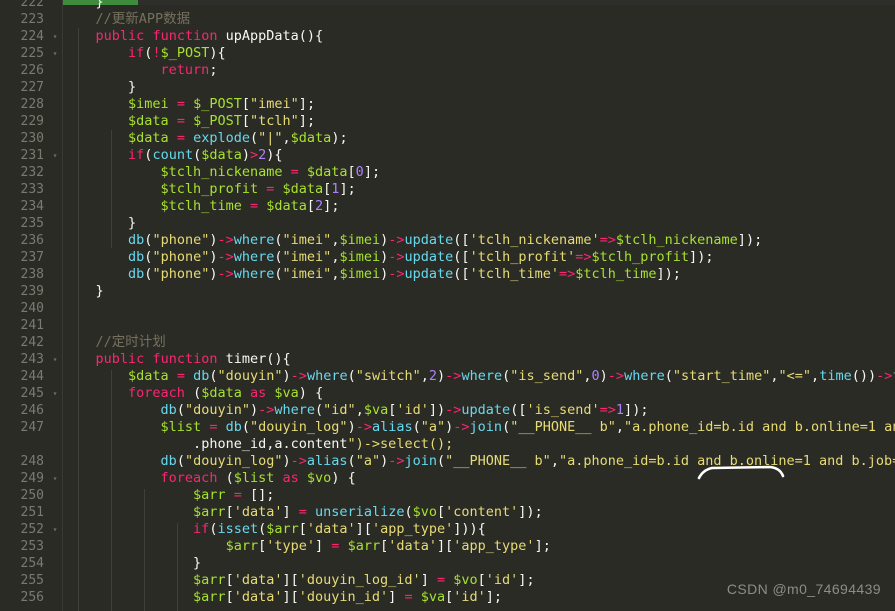 The width and height of the screenshot is (895, 611). I want to click on line-number: 253, so click(32, 546).